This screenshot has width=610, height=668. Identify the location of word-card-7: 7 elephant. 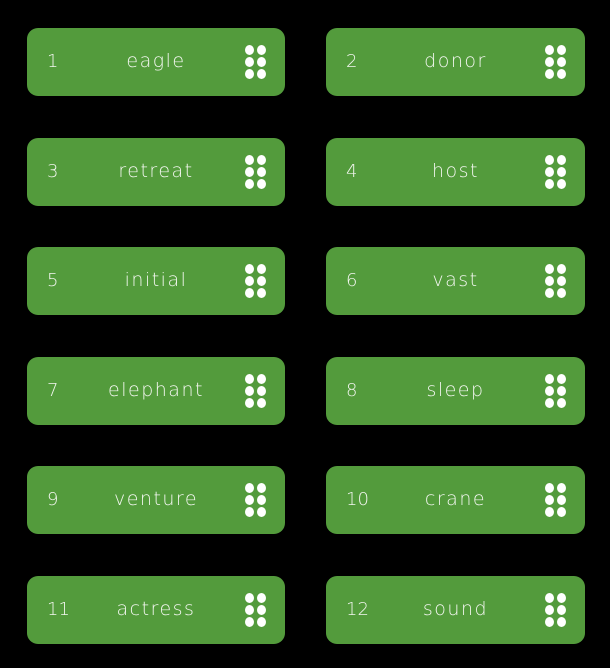
(156, 390).